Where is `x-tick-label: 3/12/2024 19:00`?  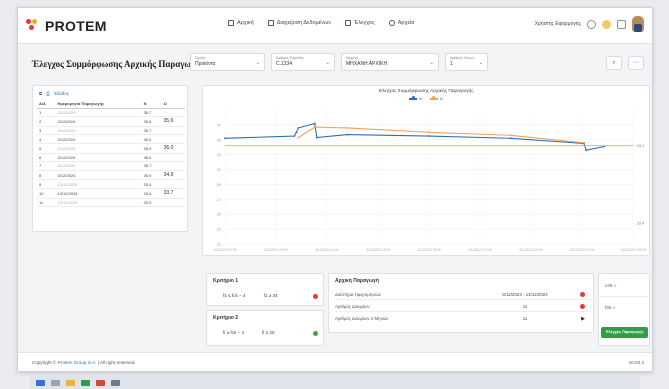
x-tick-label: 3/12/2024 19:00 is located at coordinates (531, 250).